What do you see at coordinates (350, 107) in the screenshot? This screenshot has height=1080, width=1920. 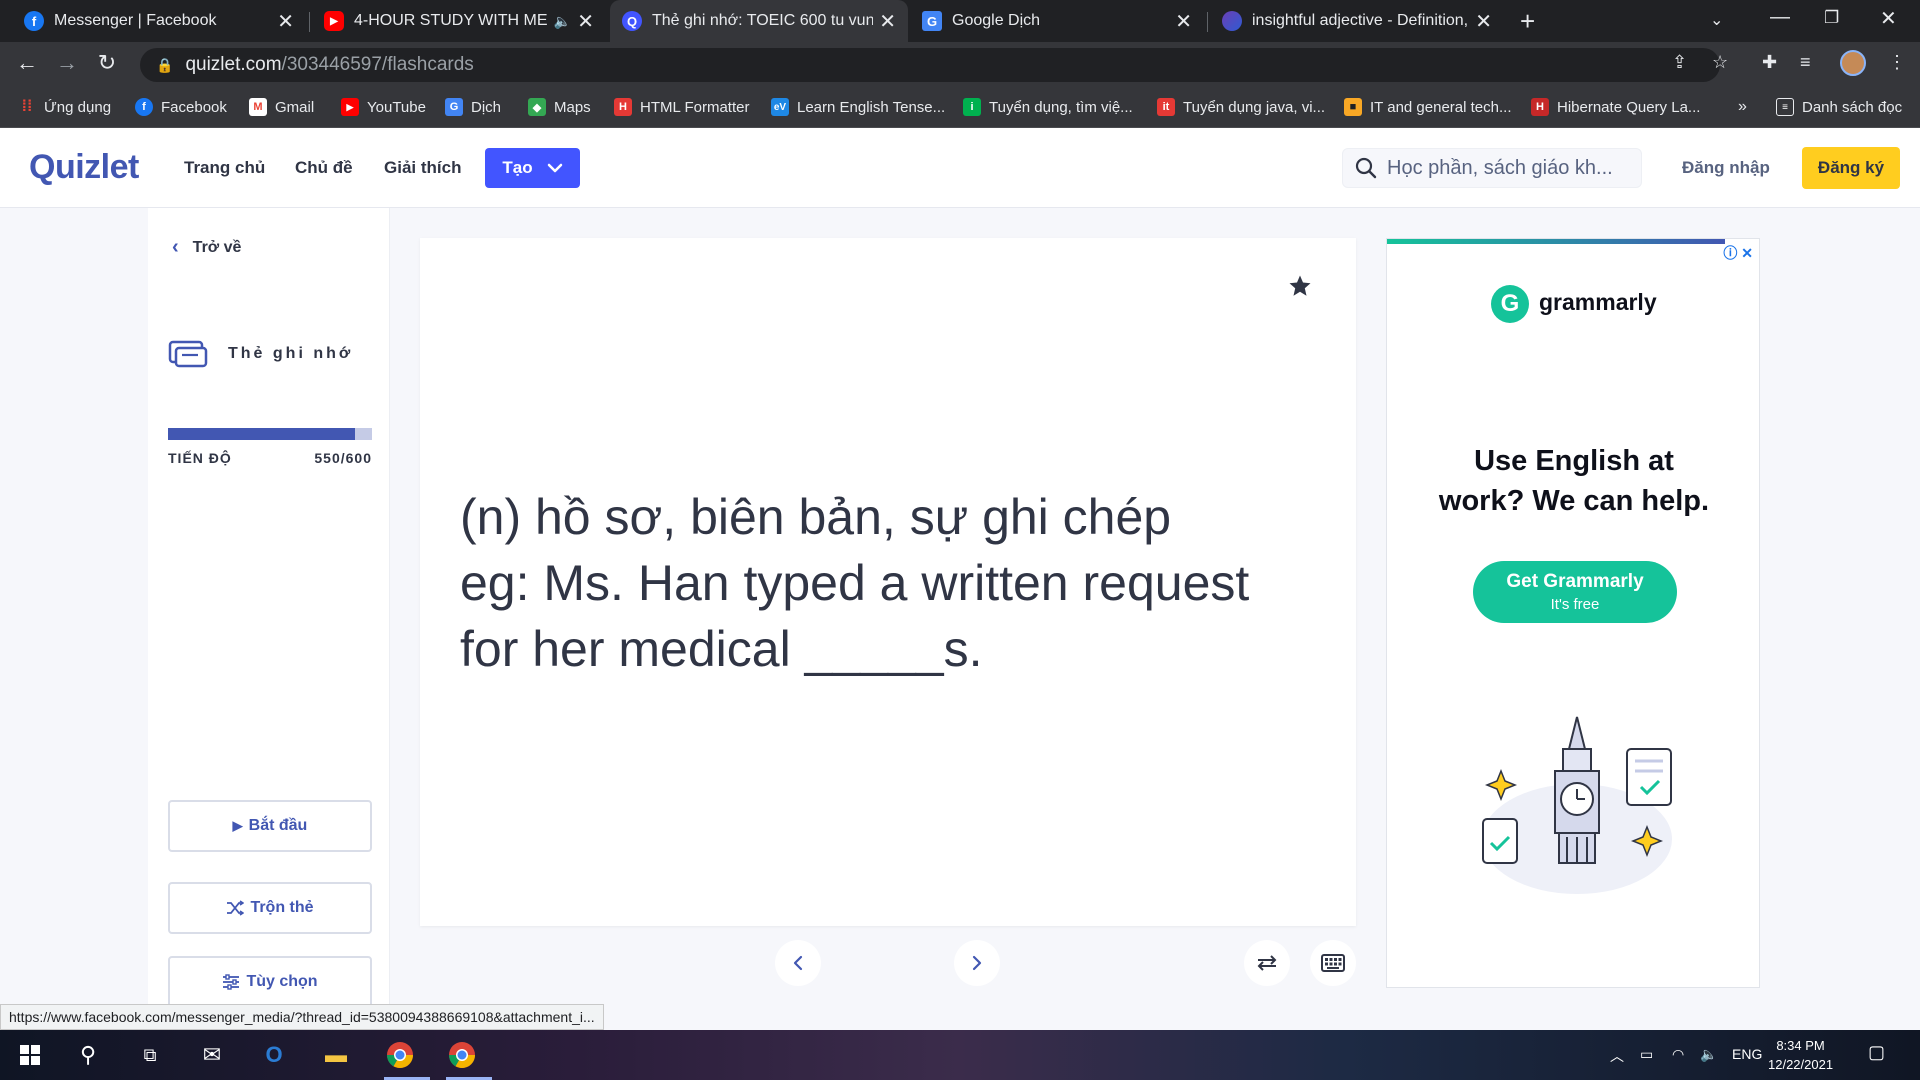 I see `youtube-icon: ▶` at bounding box center [350, 107].